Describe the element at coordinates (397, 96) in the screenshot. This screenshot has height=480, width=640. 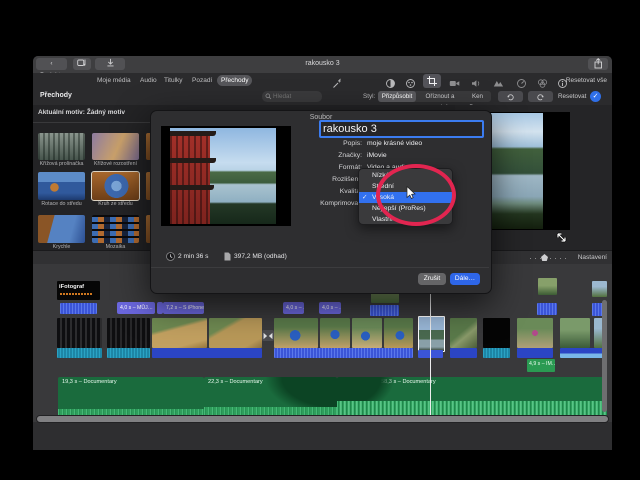
I see `style-fit-button: Přizpůsobit` at that location.